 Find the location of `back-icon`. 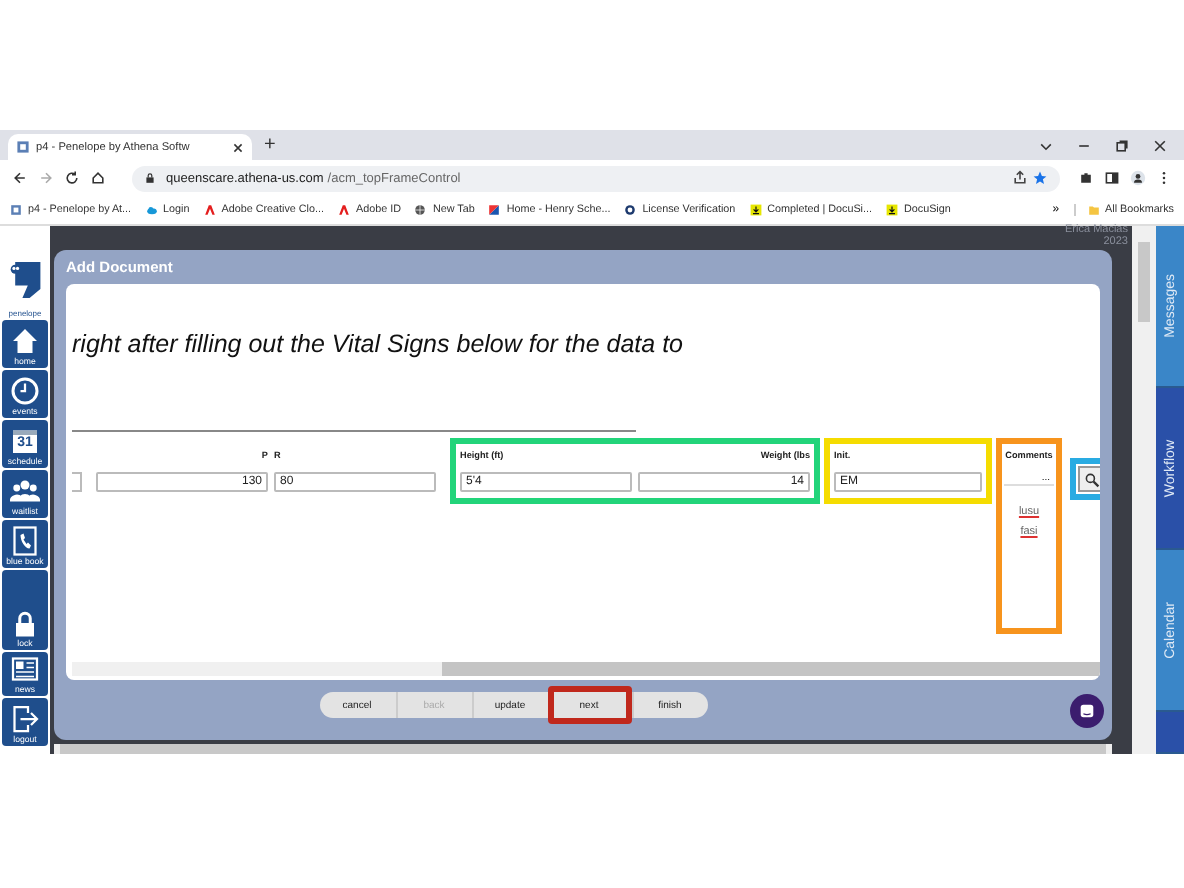

back-icon is located at coordinates (20, 178).